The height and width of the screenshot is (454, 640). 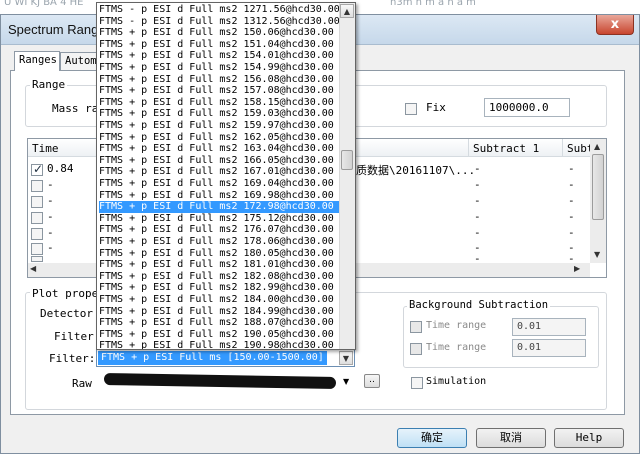 What do you see at coordinates (33, 268) in the screenshot?
I see `scroll-left-icon: ◀` at bounding box center [33, 268].